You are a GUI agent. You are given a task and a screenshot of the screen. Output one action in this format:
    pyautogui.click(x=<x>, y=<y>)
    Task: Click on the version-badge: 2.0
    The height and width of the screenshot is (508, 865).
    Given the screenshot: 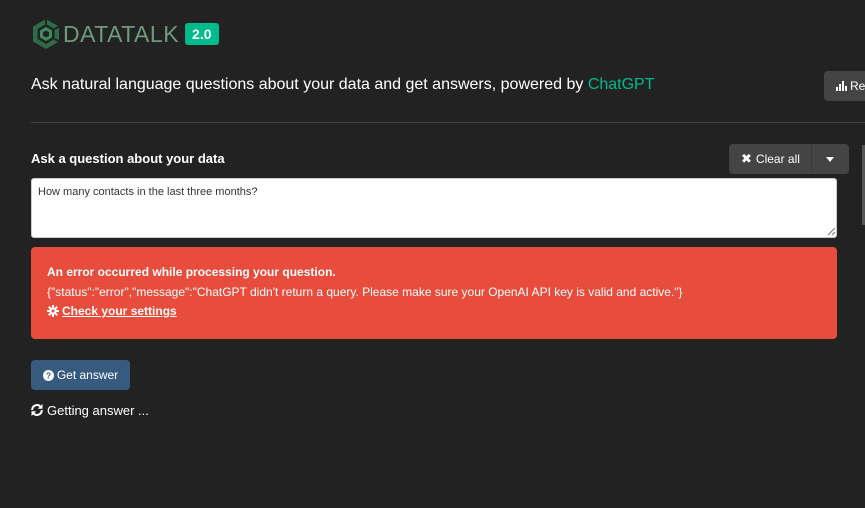 What is the action you would take?
    pyautogui.click(x=202, y=34)
    